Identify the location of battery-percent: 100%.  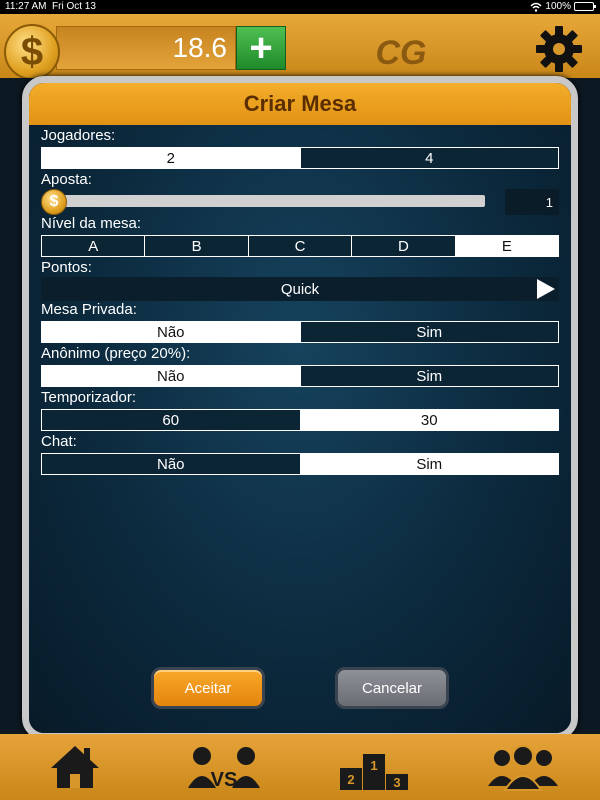
(558, 6).